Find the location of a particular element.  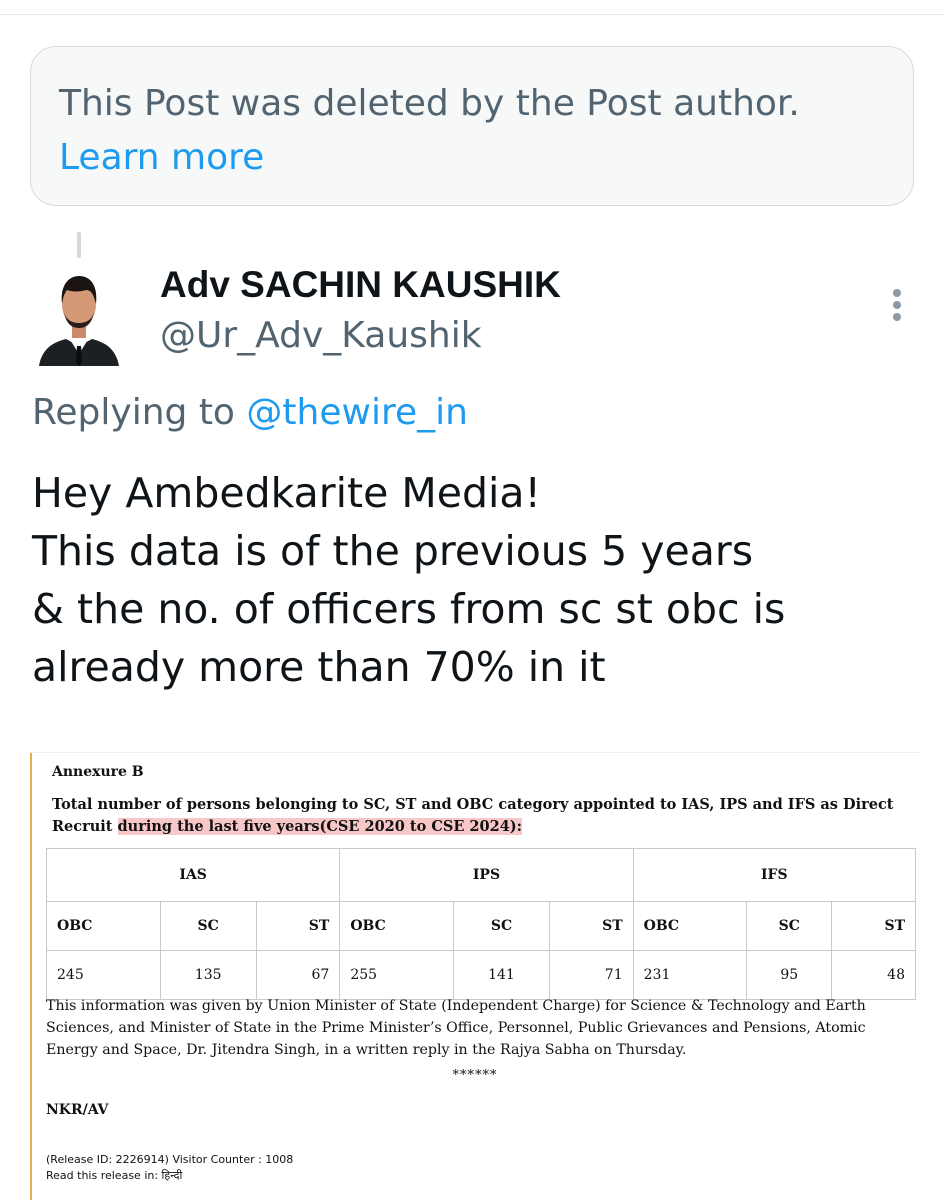

group-header: IPS is located at coordinates (486, 875).